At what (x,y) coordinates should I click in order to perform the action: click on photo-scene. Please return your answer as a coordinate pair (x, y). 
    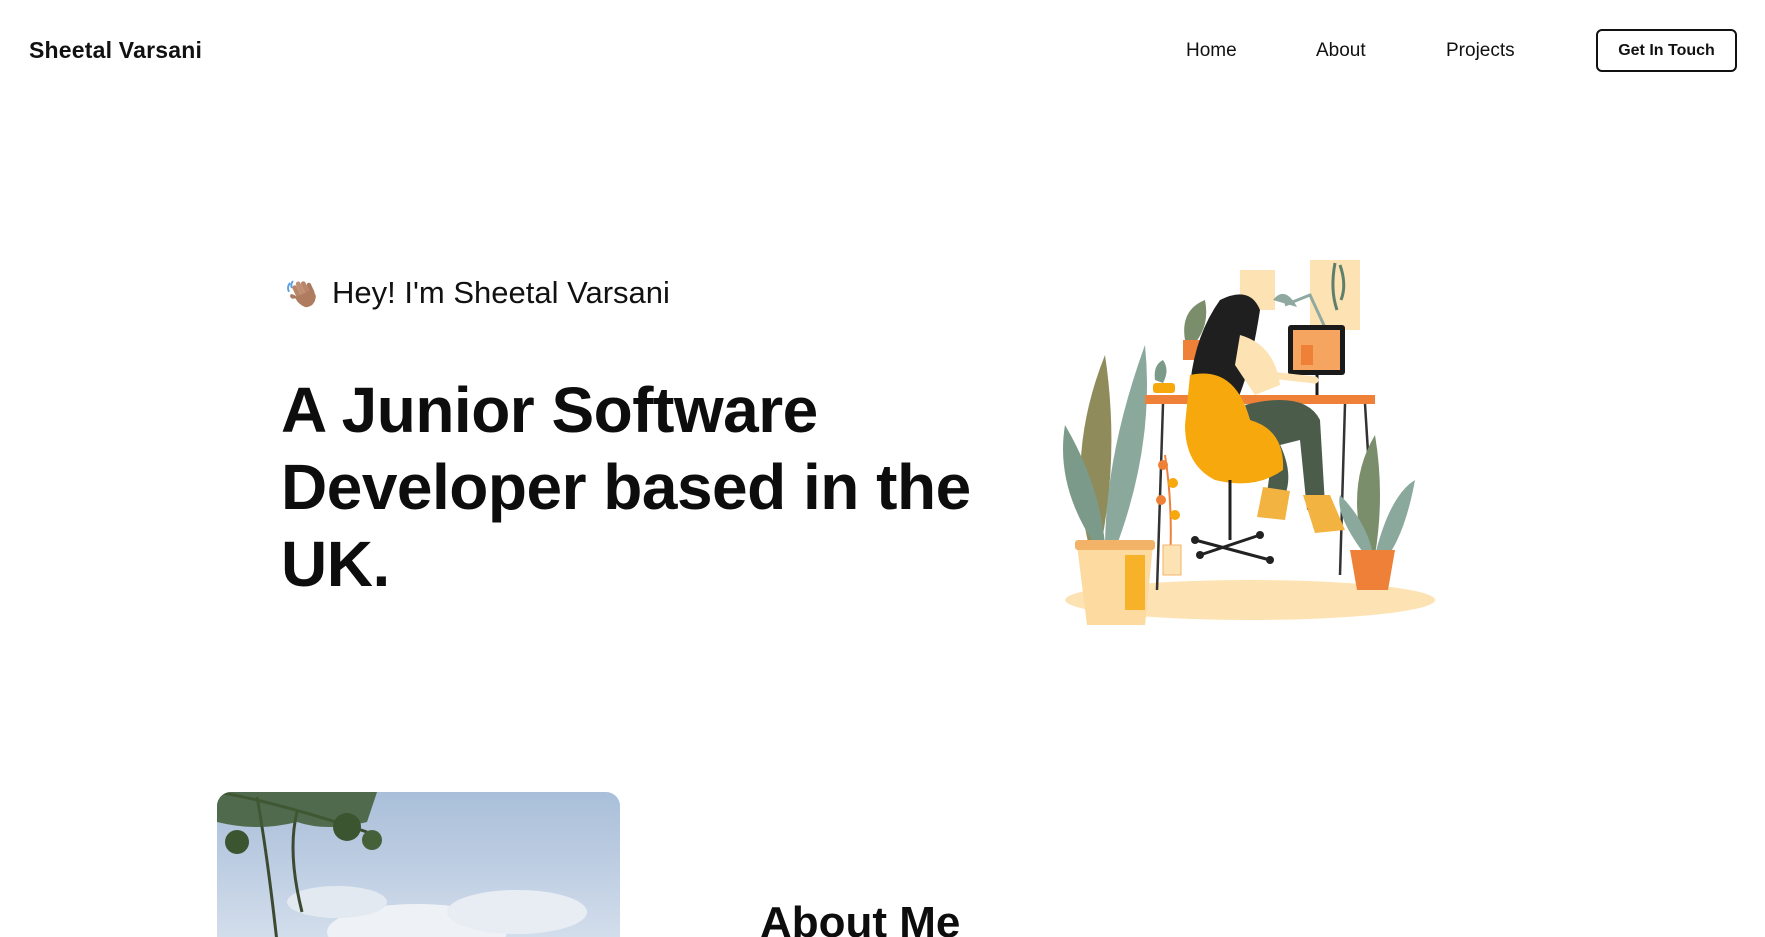
    Looking at the image, I should click on (402, 864).